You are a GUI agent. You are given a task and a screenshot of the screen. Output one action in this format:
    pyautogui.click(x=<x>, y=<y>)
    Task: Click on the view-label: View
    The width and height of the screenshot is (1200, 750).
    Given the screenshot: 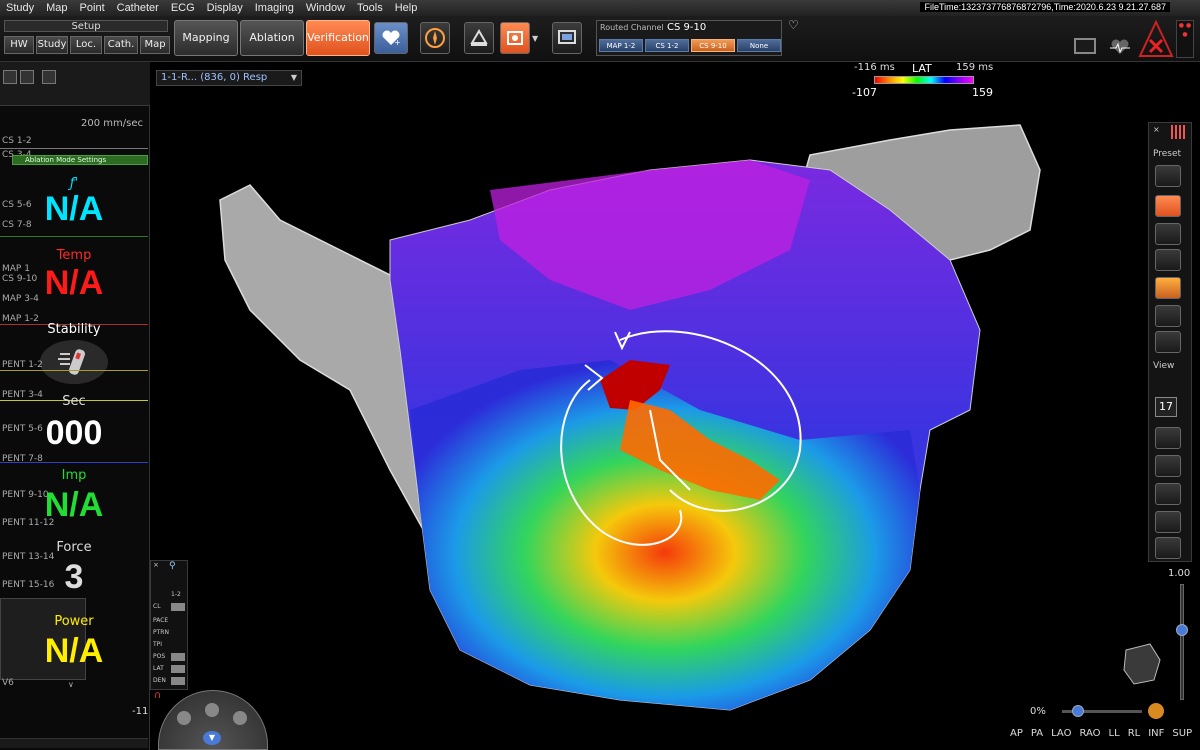 What is the action you would take?
    pyautogui.click(x=1164, y=366)
    